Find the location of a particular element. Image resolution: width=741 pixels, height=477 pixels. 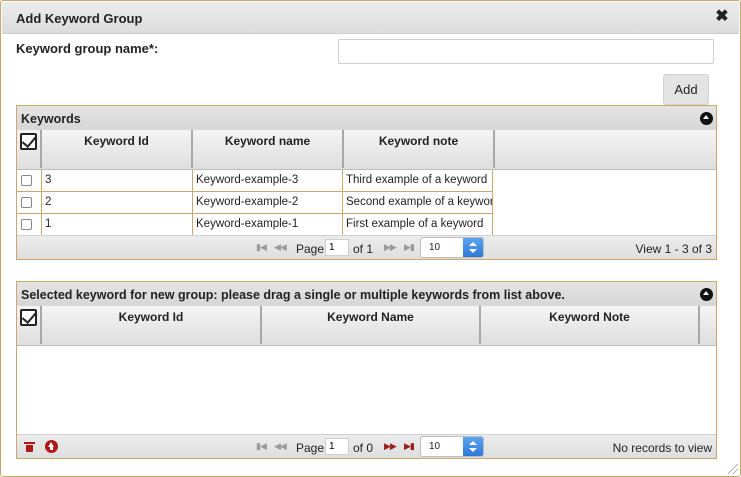

keywords-grid-pager: ▮◀ ◀◀ Page of 1 ▶▶ ▶▮ 10 View 1 - 3 of 3 is located at coordinates (366, 247).